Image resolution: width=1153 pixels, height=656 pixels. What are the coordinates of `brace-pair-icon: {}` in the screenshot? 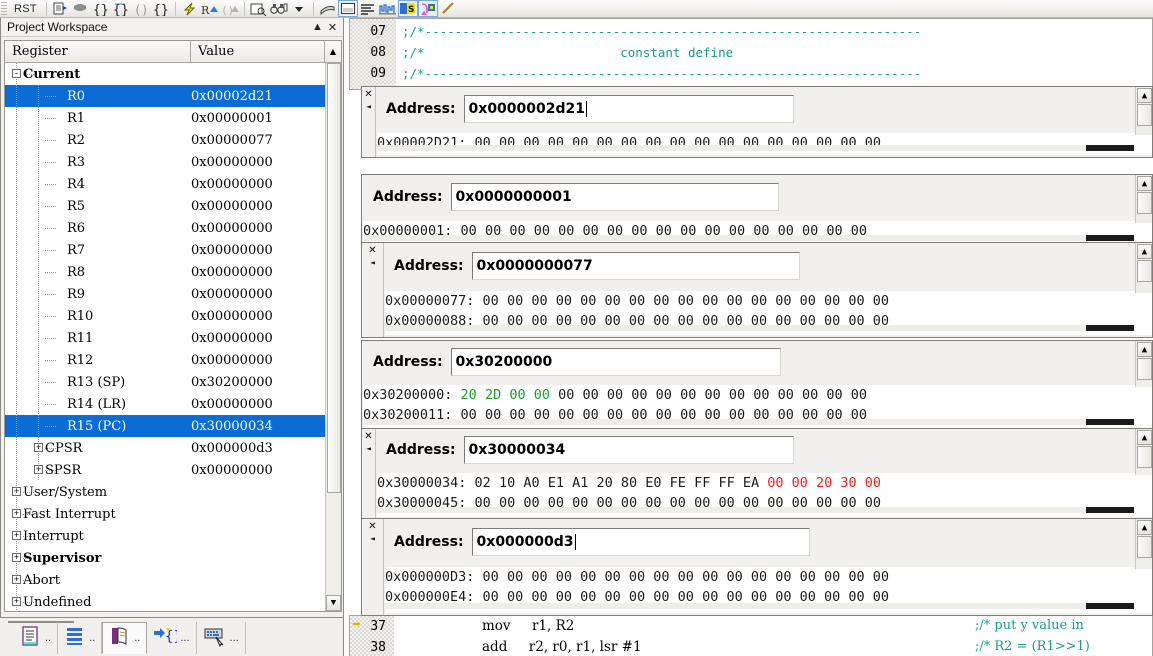 It's located at (161, 8).